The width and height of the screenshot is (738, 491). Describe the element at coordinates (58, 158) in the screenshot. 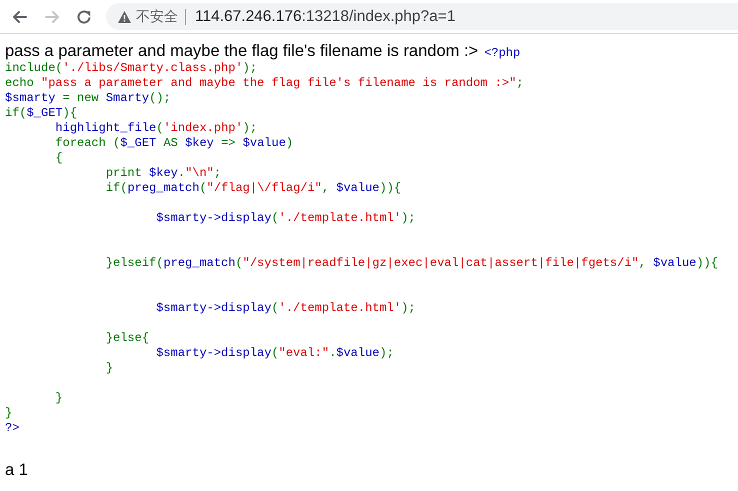

I see `code-line: {` at that location.